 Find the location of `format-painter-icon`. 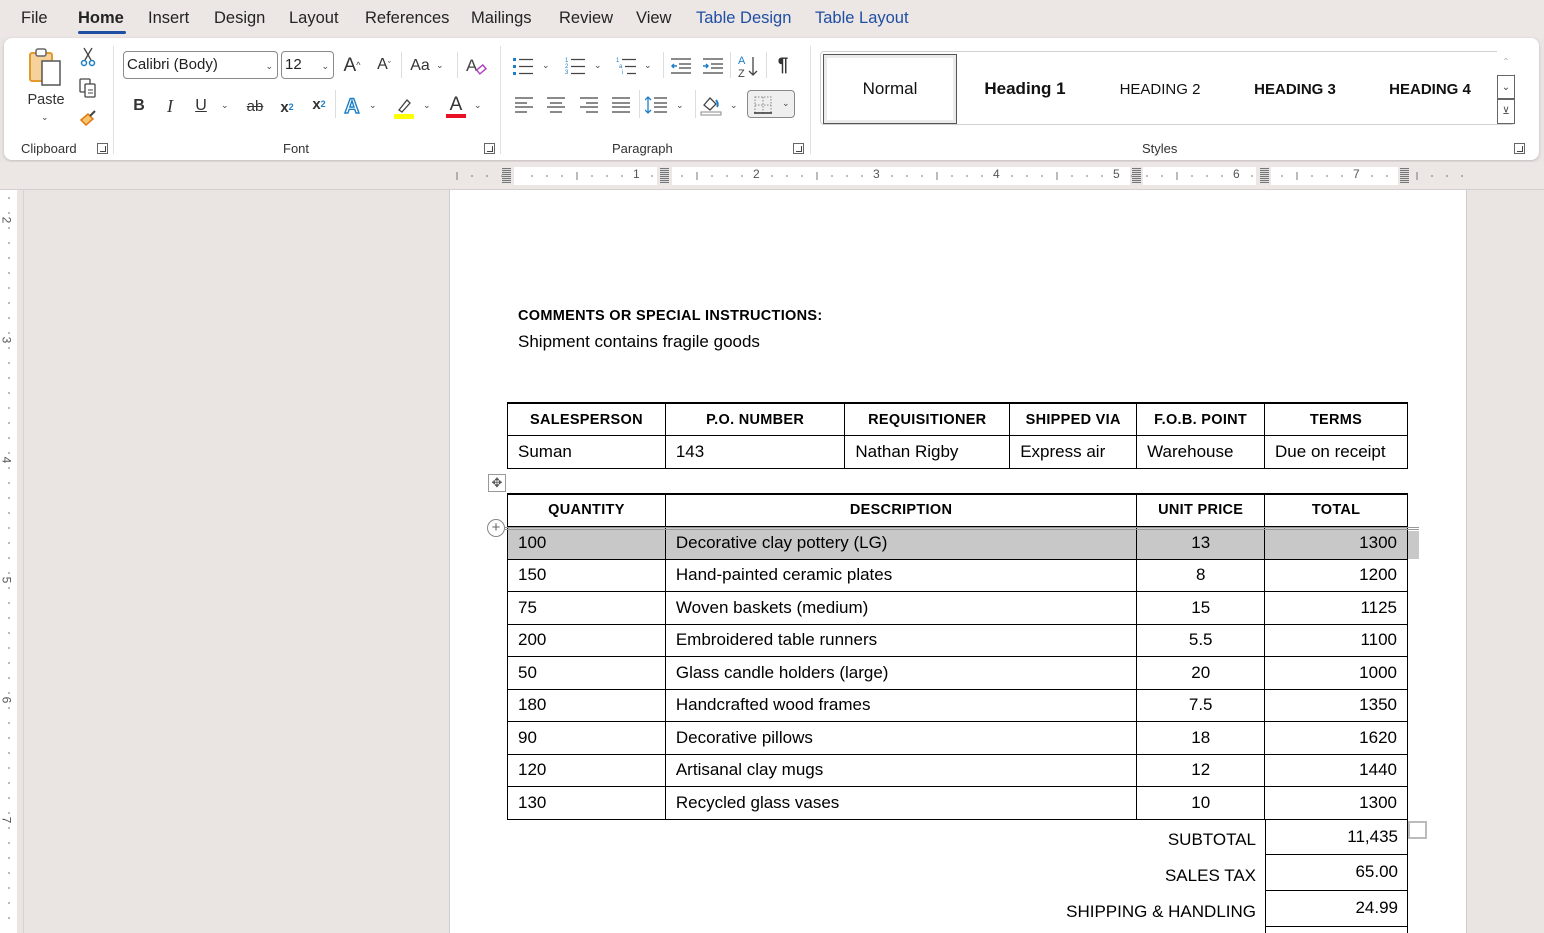

format-painter-icon is located at coordinates (88, 118).